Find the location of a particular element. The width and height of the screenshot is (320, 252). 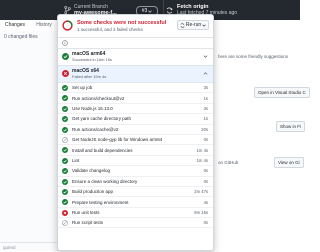

check-step-row: Build production app 2m 47s is located at coordinates (135, 192).